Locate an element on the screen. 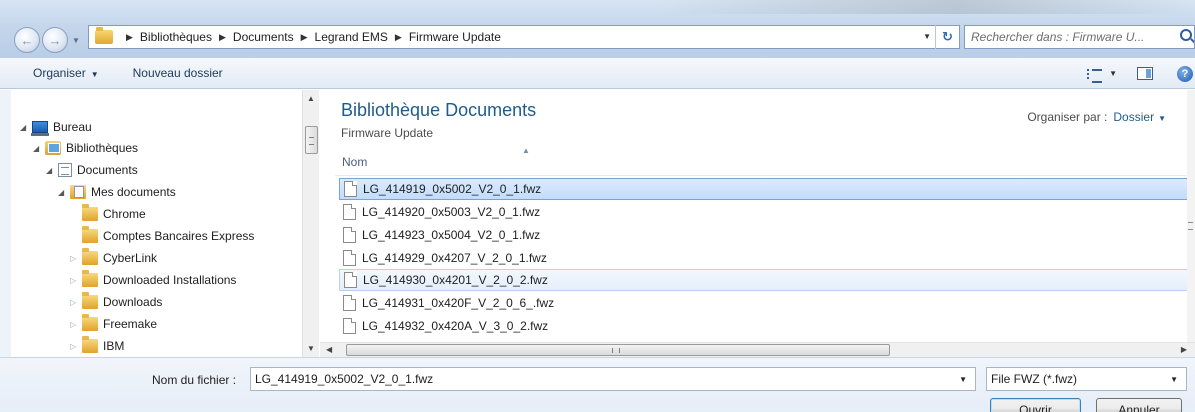 This screenshot has width=1195, height=412. file-row: LG_414931_0x420F_V_2_0_6_.fwz is located at coordinates (764, 303).